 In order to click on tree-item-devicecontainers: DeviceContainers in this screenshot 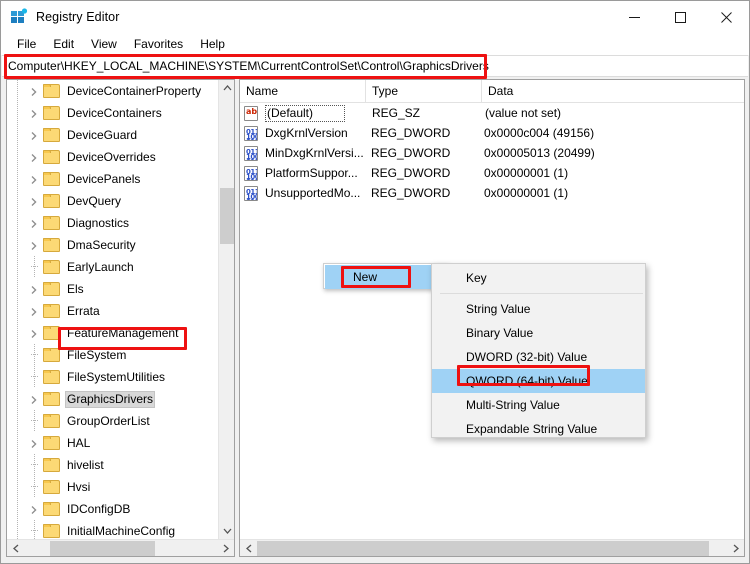, I will do `click(113, 113)`.